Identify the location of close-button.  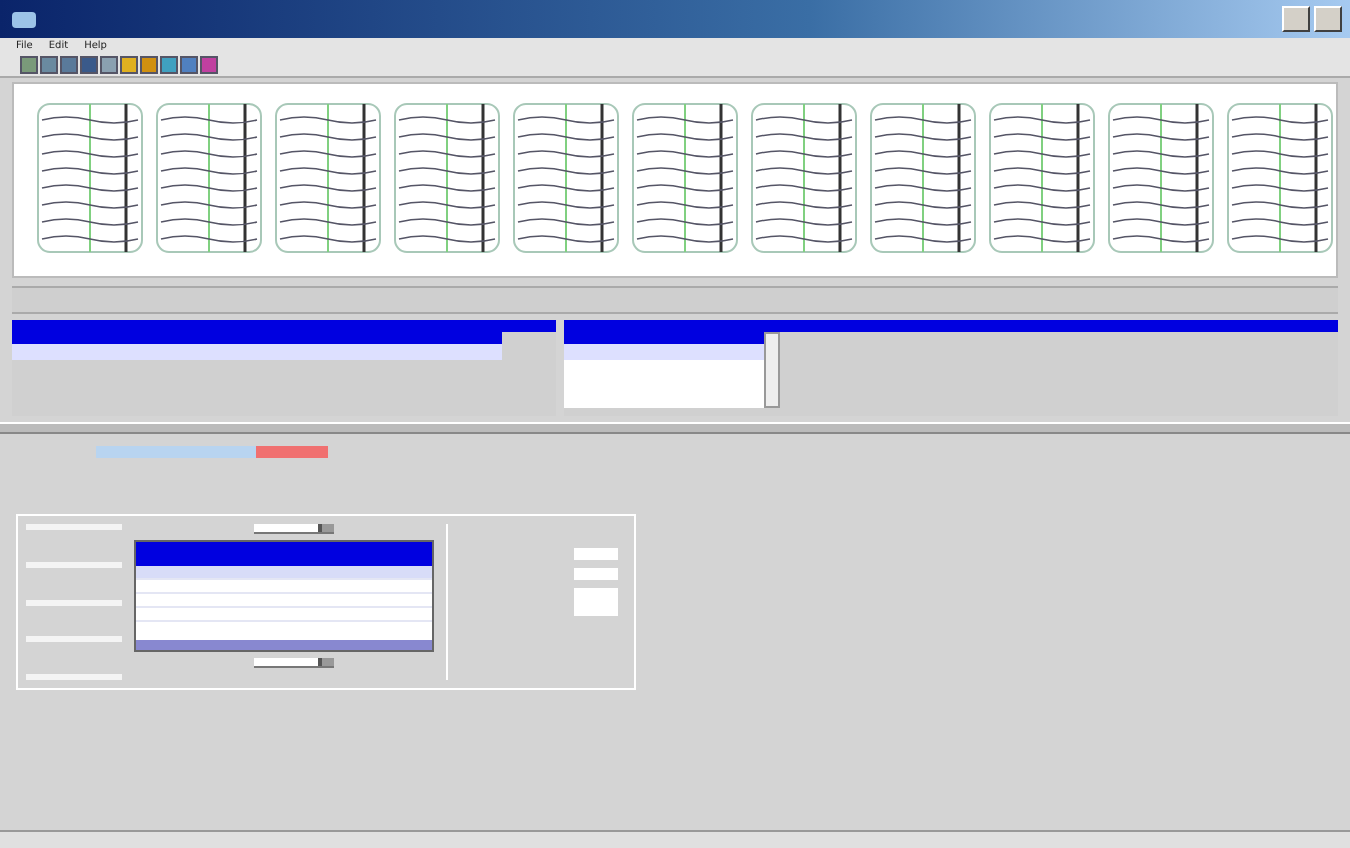
(1328, 19).